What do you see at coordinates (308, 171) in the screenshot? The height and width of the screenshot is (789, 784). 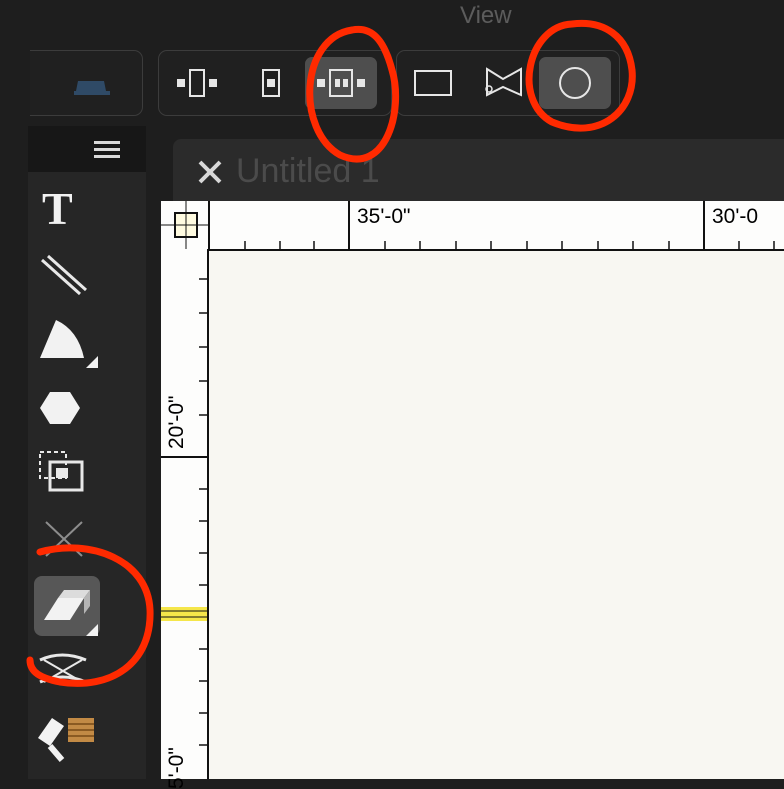 I see `document-title: Untitled 1` at bounding box center [308, 171].